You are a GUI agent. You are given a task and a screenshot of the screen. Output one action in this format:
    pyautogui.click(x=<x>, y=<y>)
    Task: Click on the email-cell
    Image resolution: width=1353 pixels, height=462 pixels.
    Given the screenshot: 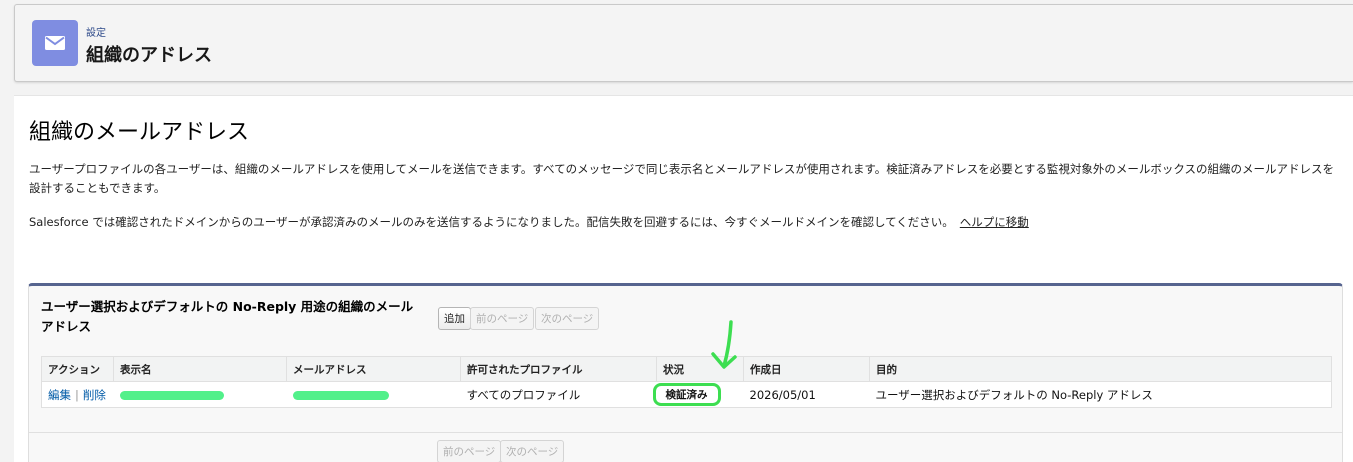 What is the action you would take?
    pyautogui.click(x=374, y=395)
    